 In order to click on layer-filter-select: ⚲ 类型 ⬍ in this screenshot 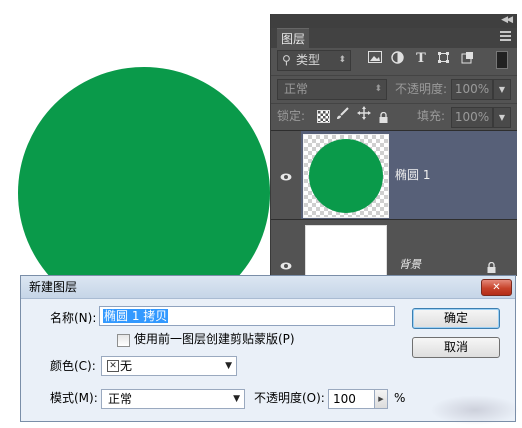, I will do `click(314, 60)`.